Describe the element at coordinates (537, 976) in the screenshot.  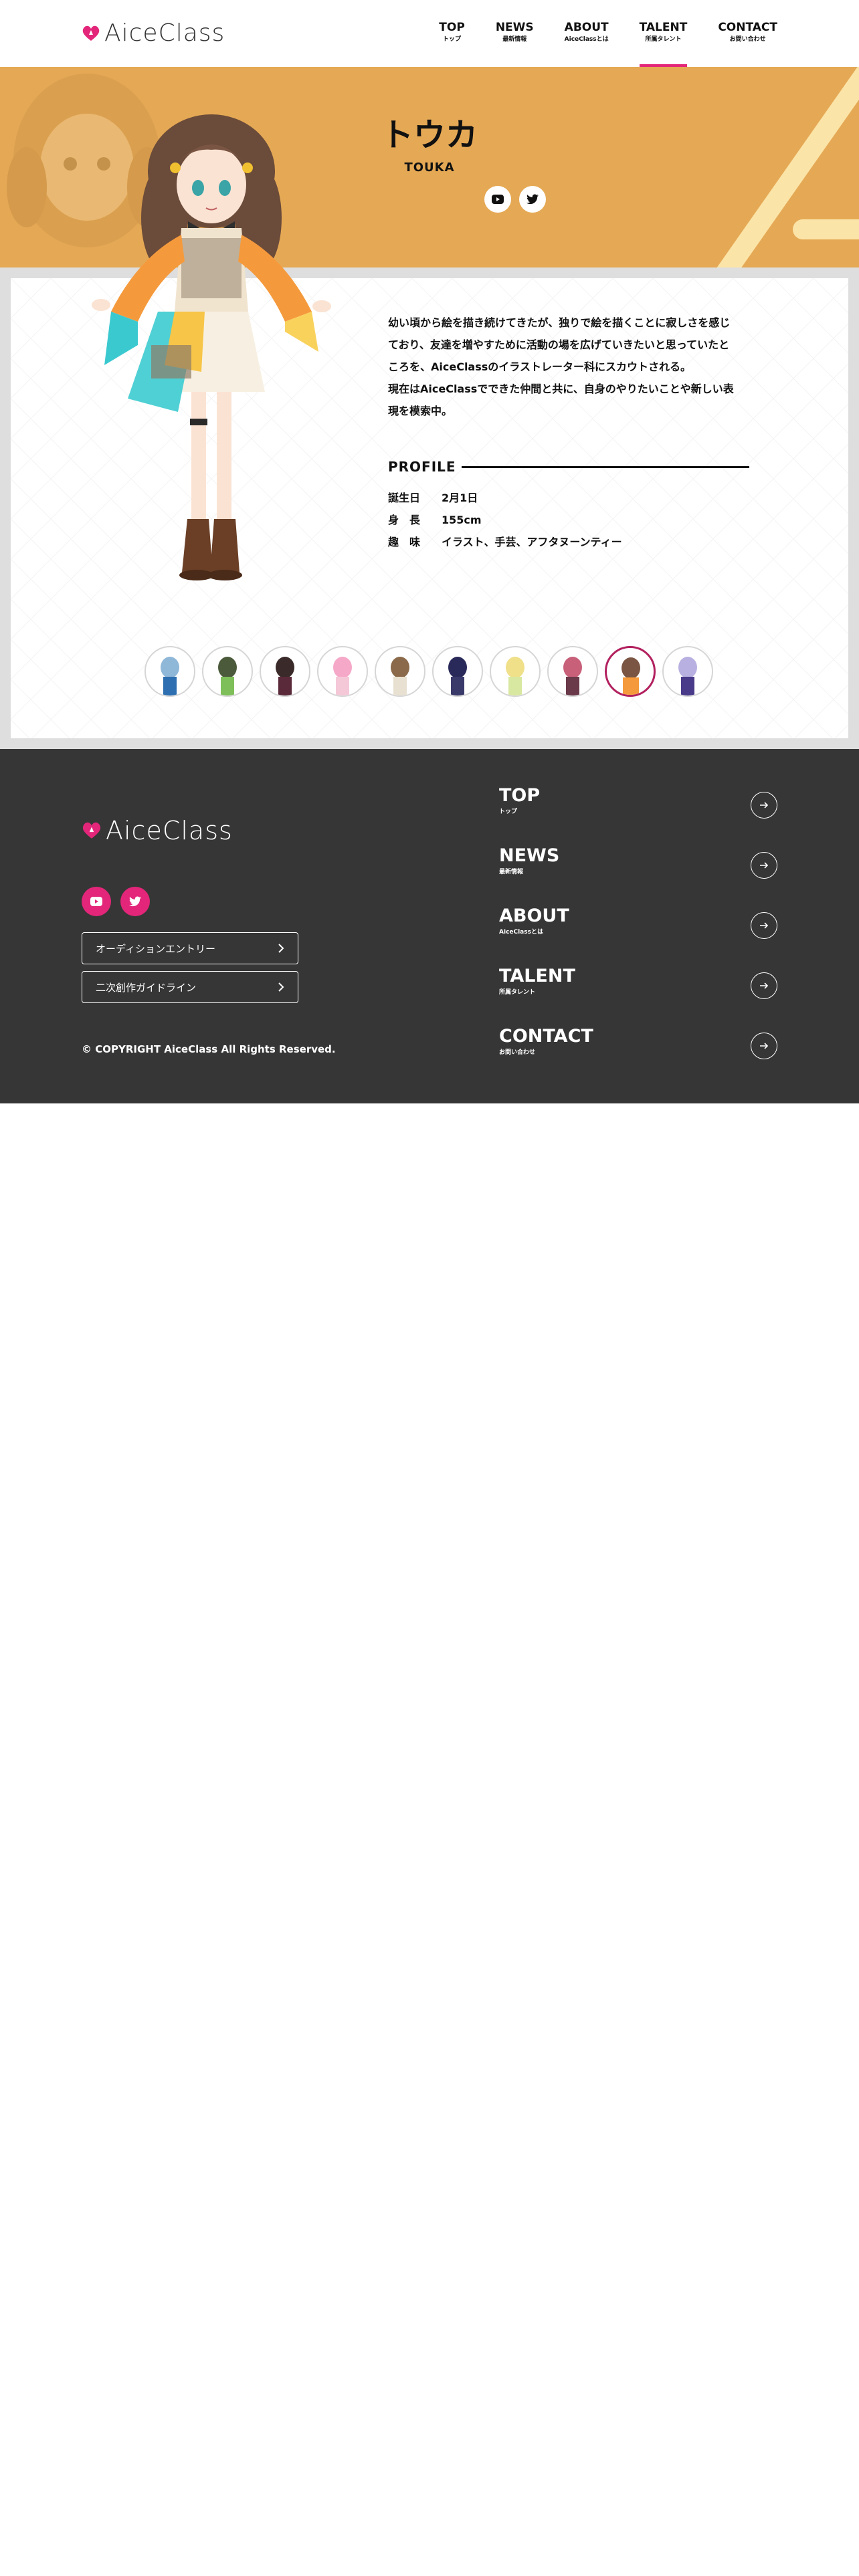
I see `footer-nav-label: TALENT` at that location.